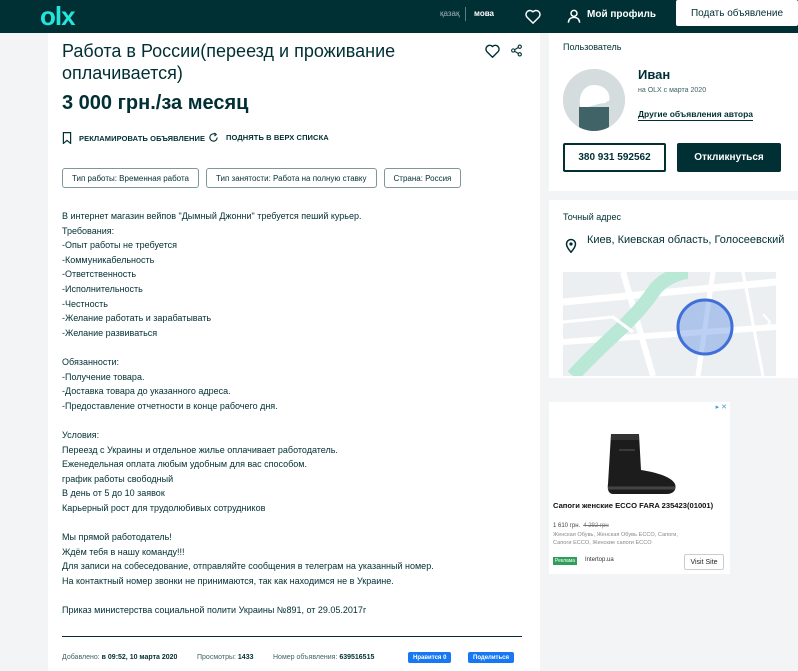 This screenshot has width=798, height=671. Describe the element at coordinates (640, 506) in the screenshot. I see `ad-title: Сапоги женские ECCO FARA 235423(01001)` at that location.